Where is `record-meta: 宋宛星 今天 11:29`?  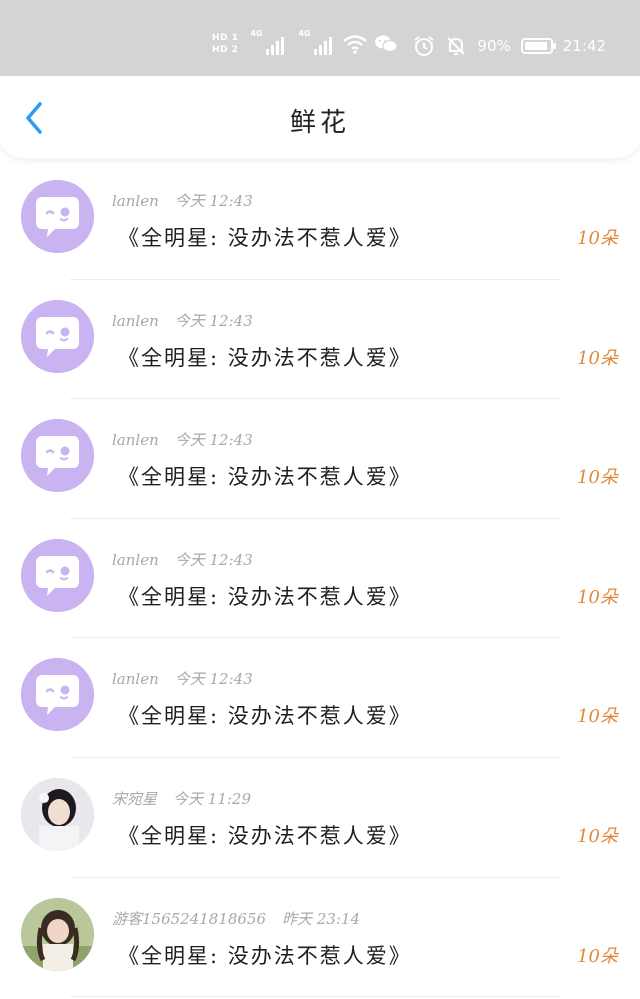 record-meta: 宋宛星 今天 11:29 is located at coordinates (181, 798).